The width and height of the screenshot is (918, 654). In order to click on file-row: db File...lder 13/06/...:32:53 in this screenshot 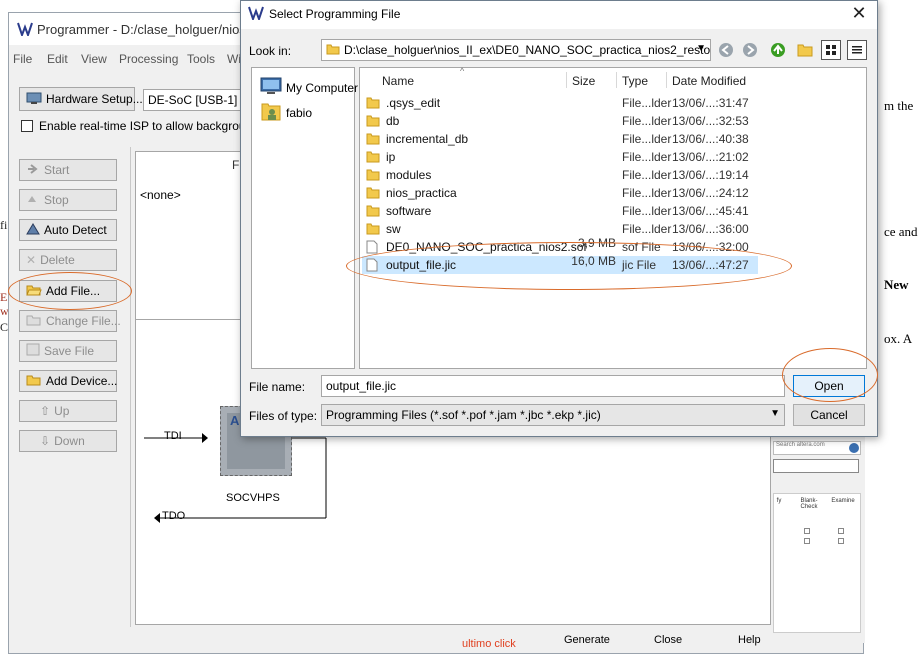, I will do `click(560, 121)`.